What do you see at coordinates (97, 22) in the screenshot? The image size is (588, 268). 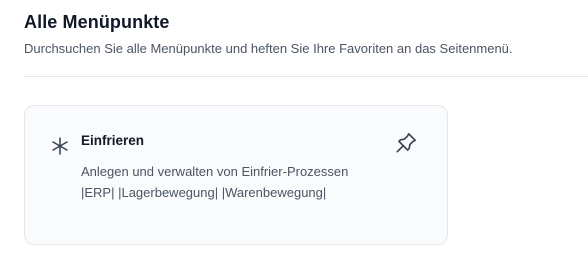 I see `page-title: Alle Menüpunkte` at bounding box center [97, 22].